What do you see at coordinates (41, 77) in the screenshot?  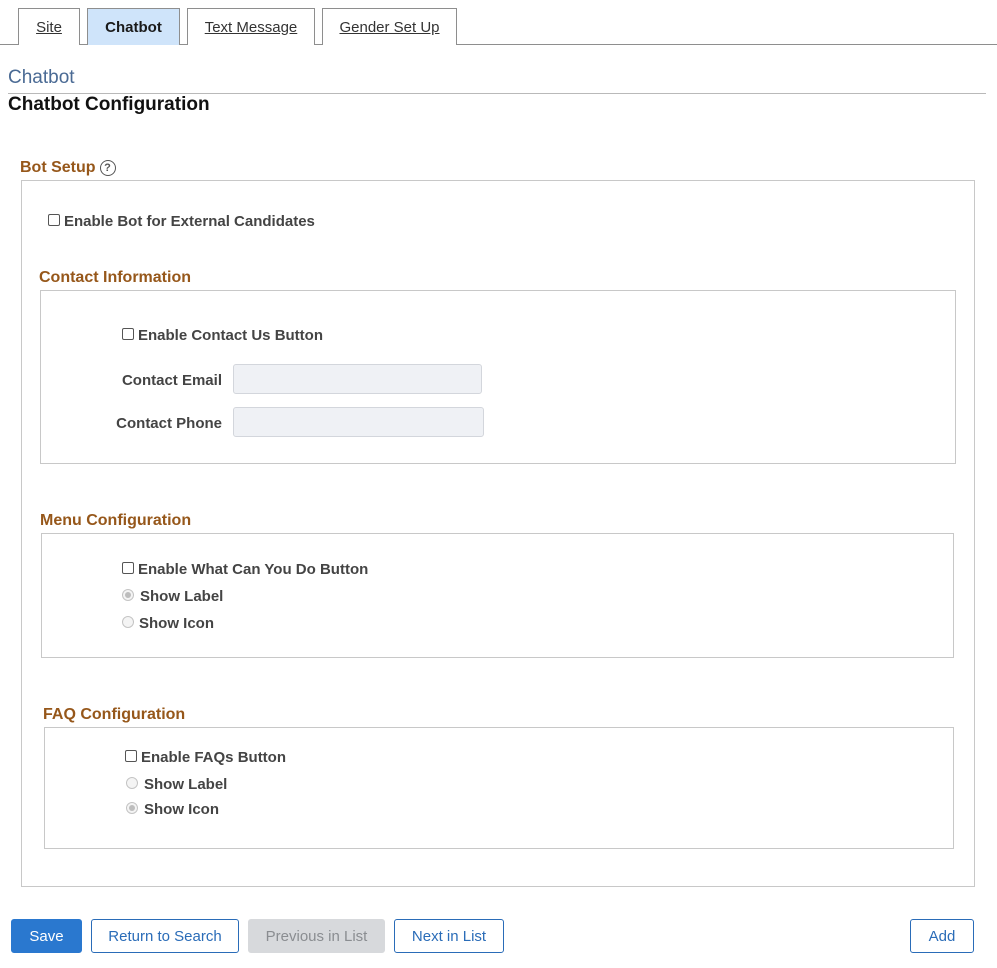 I see `page-subtitle: Chatbot` at bounding box center [41, 77].